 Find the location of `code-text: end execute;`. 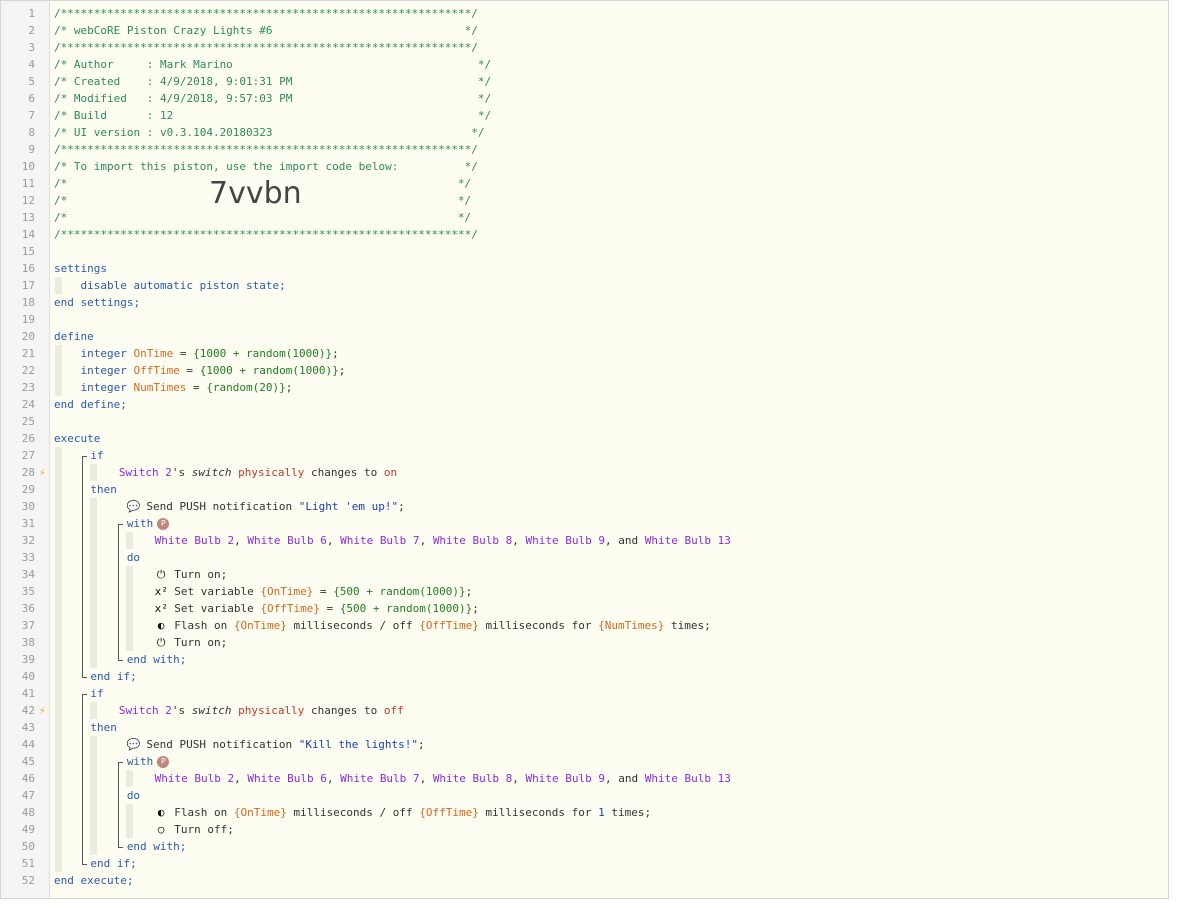

code-text: end execute; is located at coordinates (93, 880).